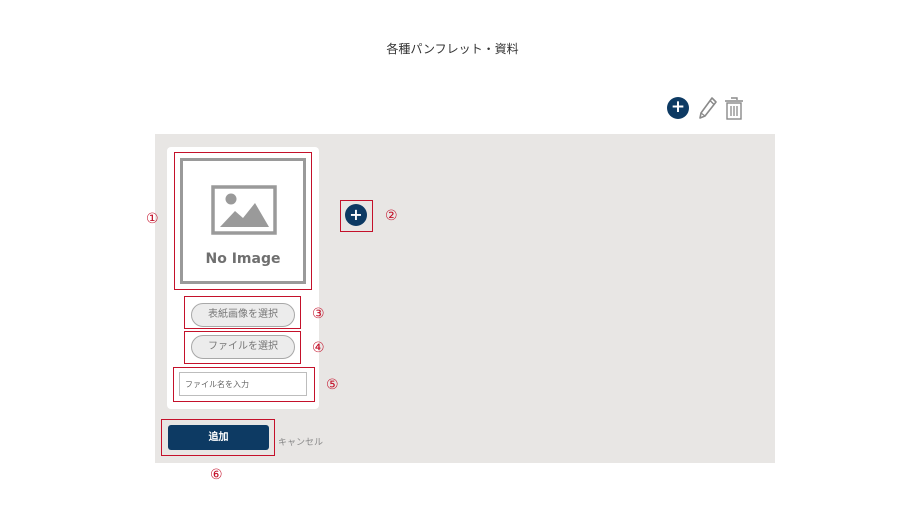 This screenshot has height=514, width=905. What do you see at coordinates (216, 475) in the screenshot?
I see `annotation-number-6: ⑥` at bounding box center [216, 475].